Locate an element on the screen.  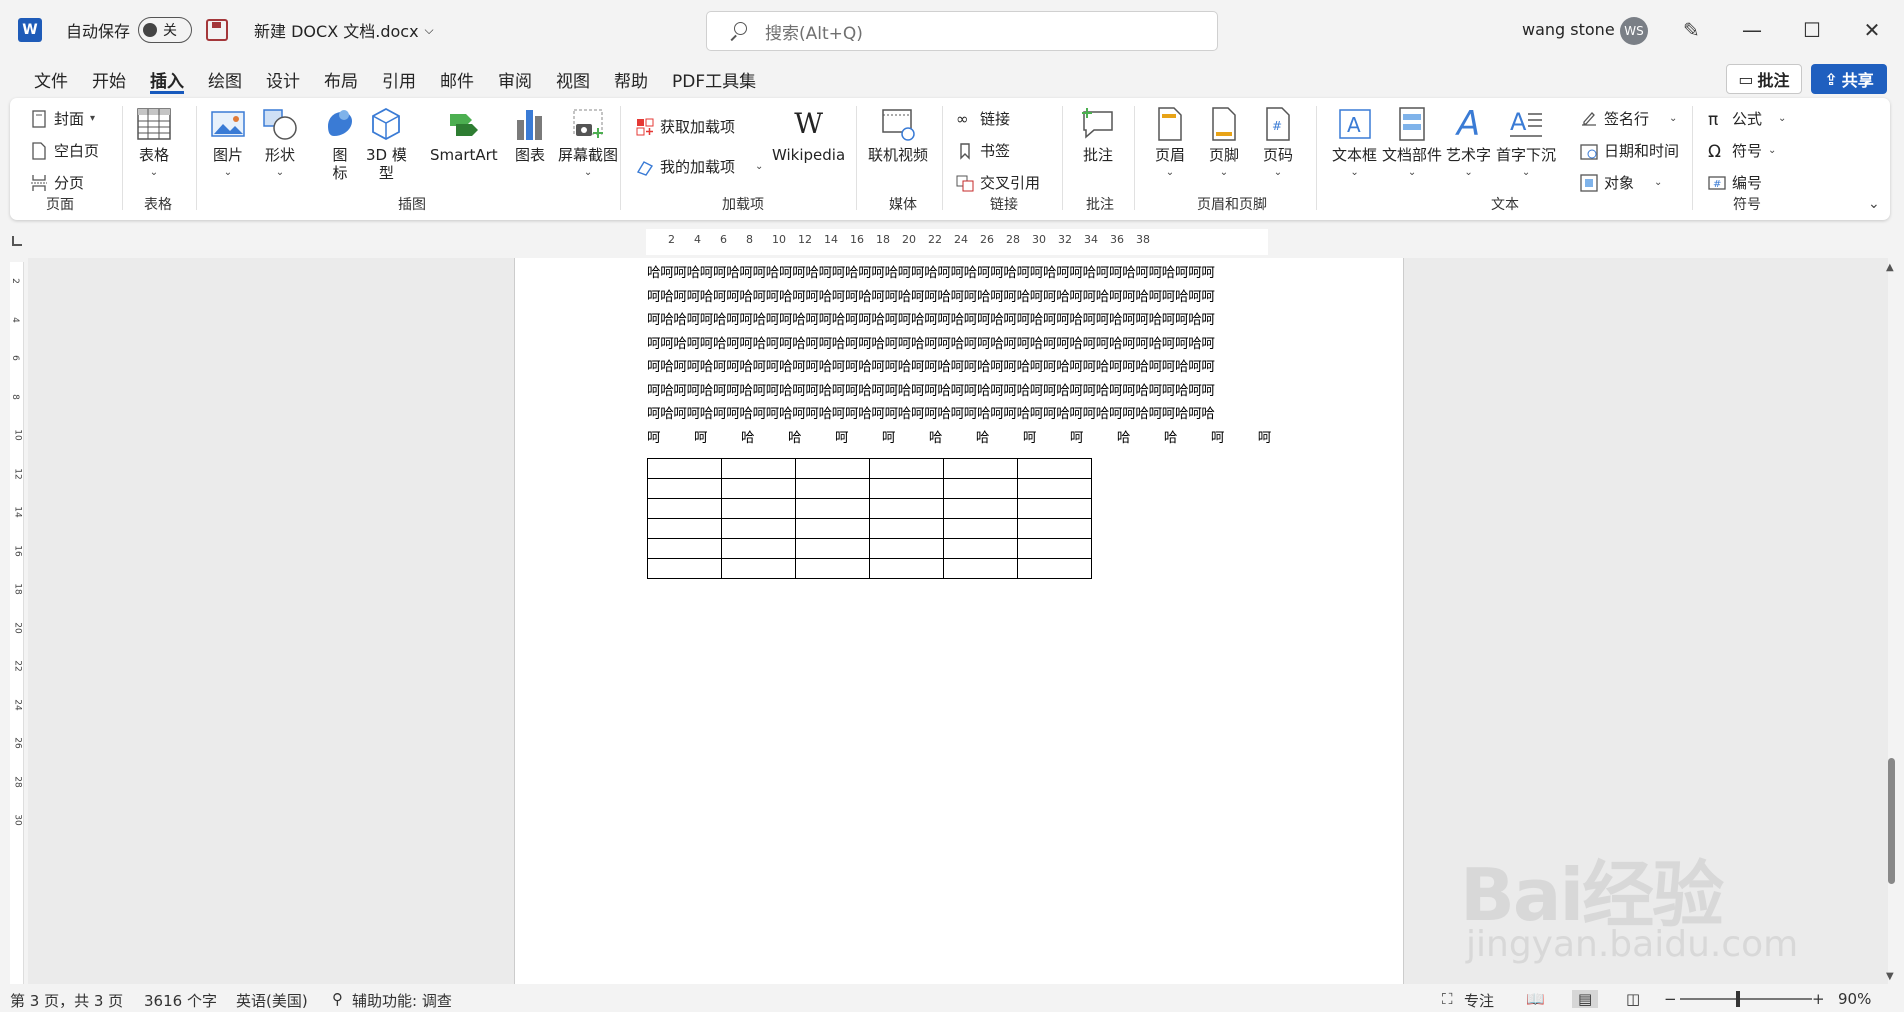
zoom-in-icon: + is located at coordinates (1818, 999).